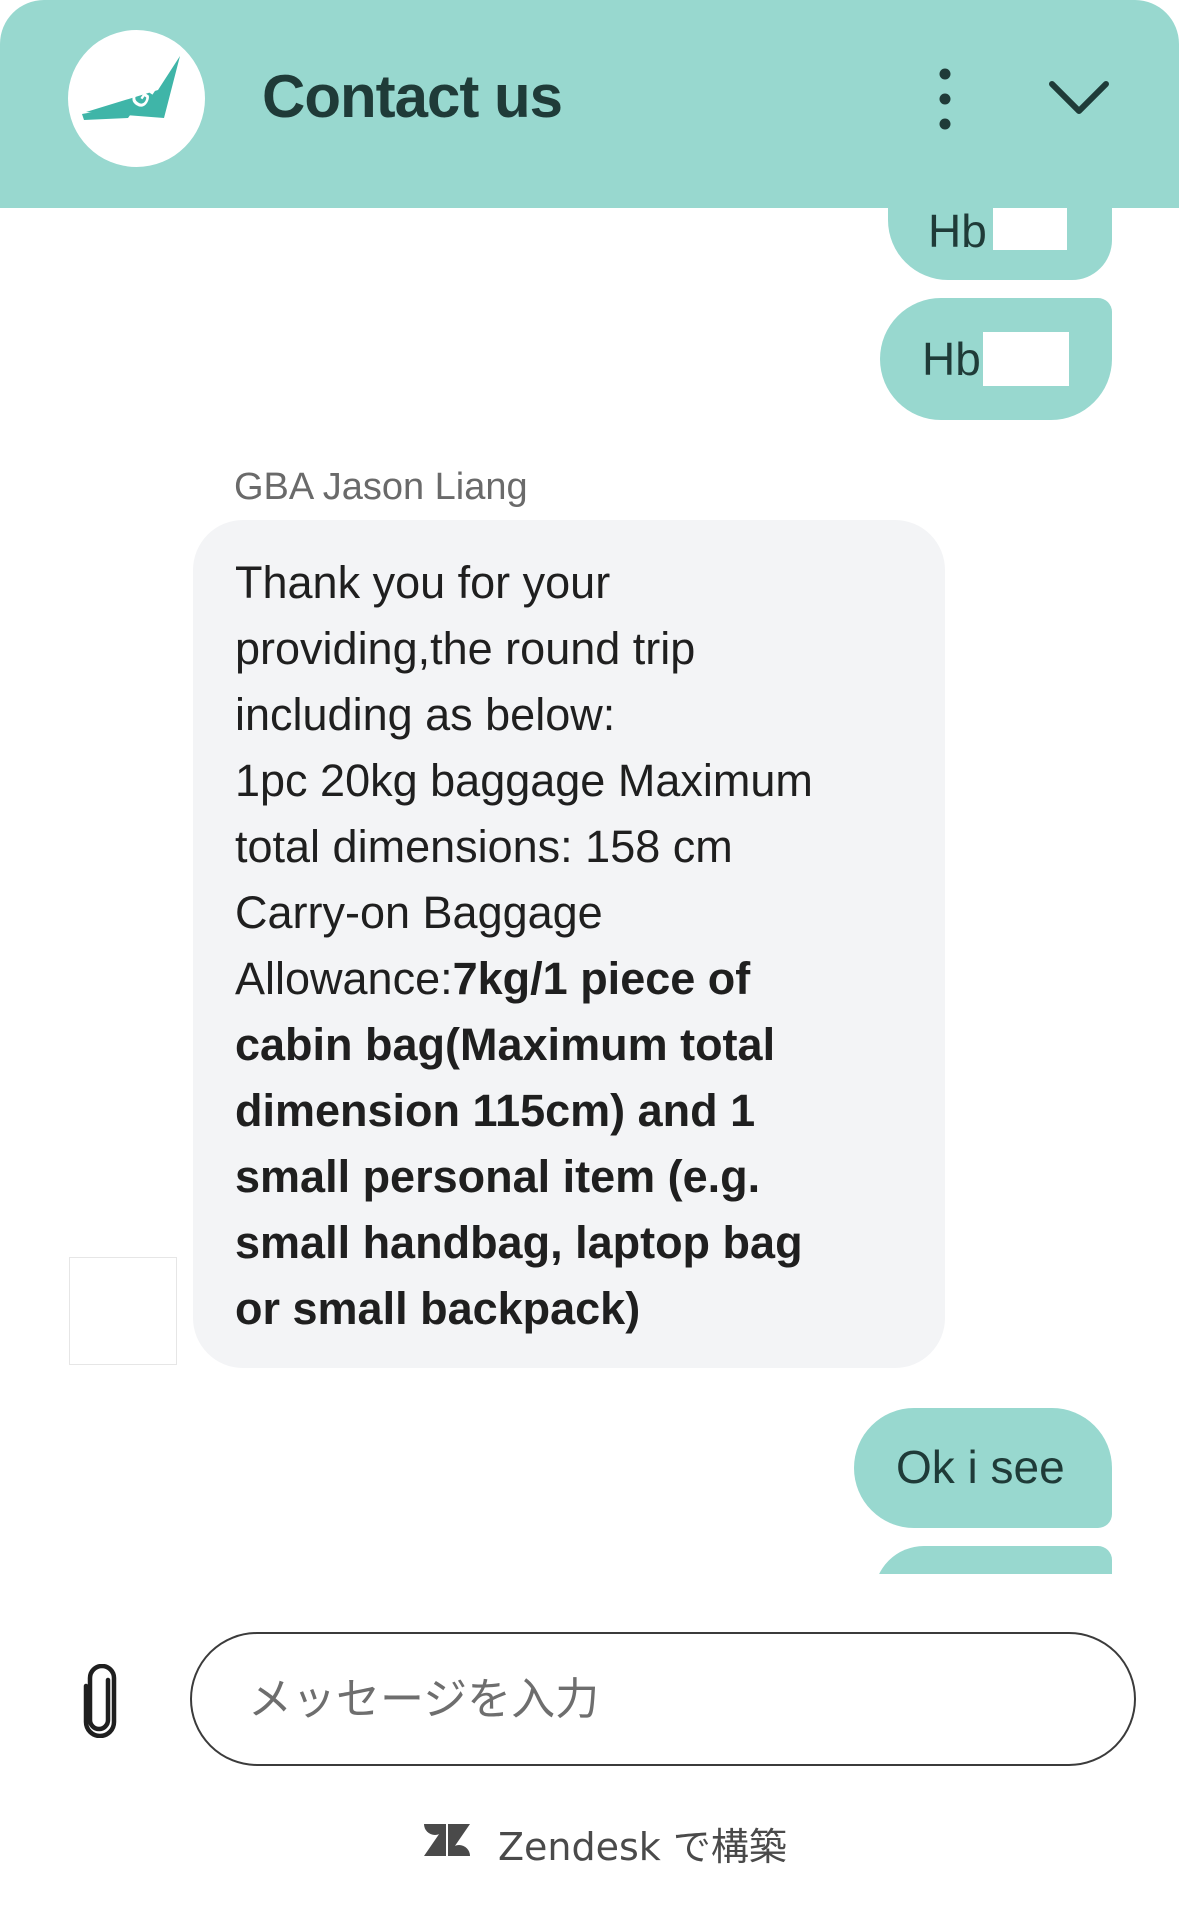 The height and width of the screenshot is (1925, 1179). I want to click on agent-avatar, so click(123, 1311).